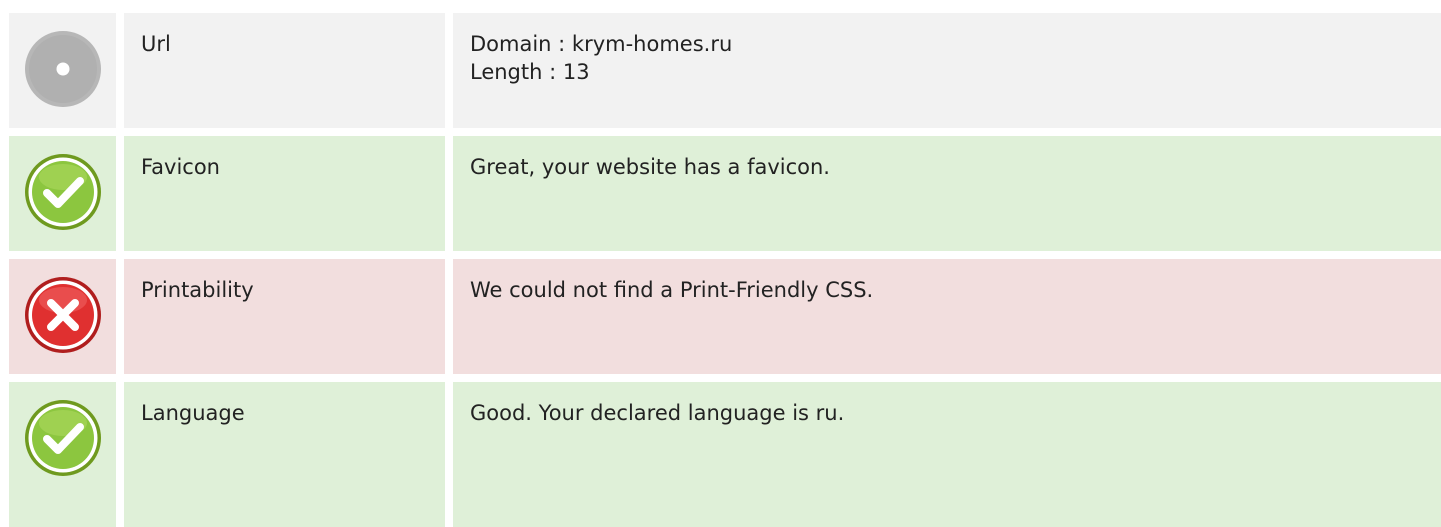 The width and height of the screenshot is (1441, 527). I want to click on row-value: Great, your website has a favicon., so click(947, 193).